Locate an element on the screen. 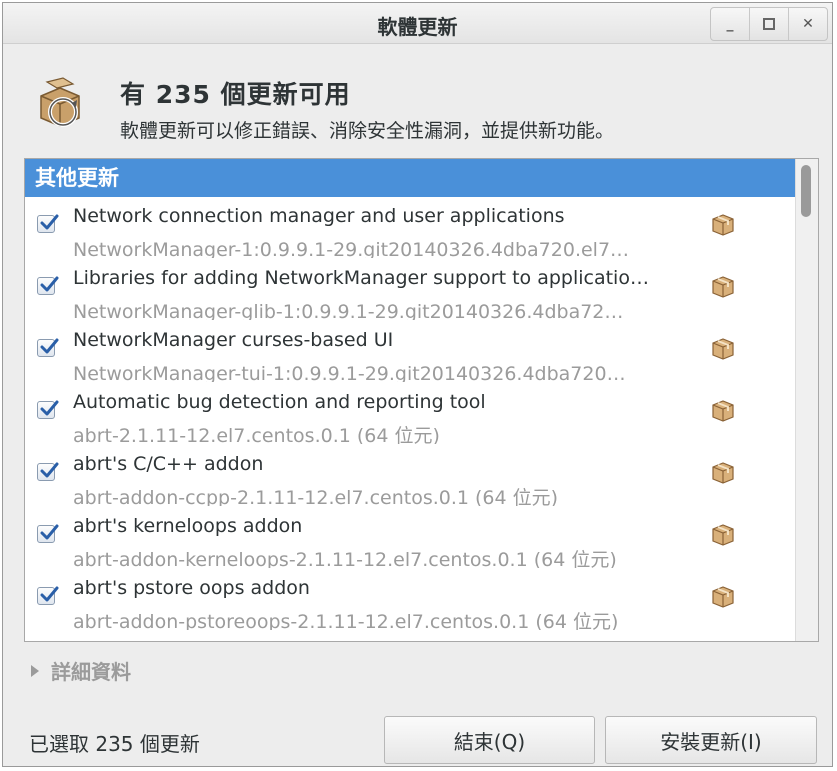  updates-available-title: 有 235 個更新可用 is located at coordinates (235, 94).